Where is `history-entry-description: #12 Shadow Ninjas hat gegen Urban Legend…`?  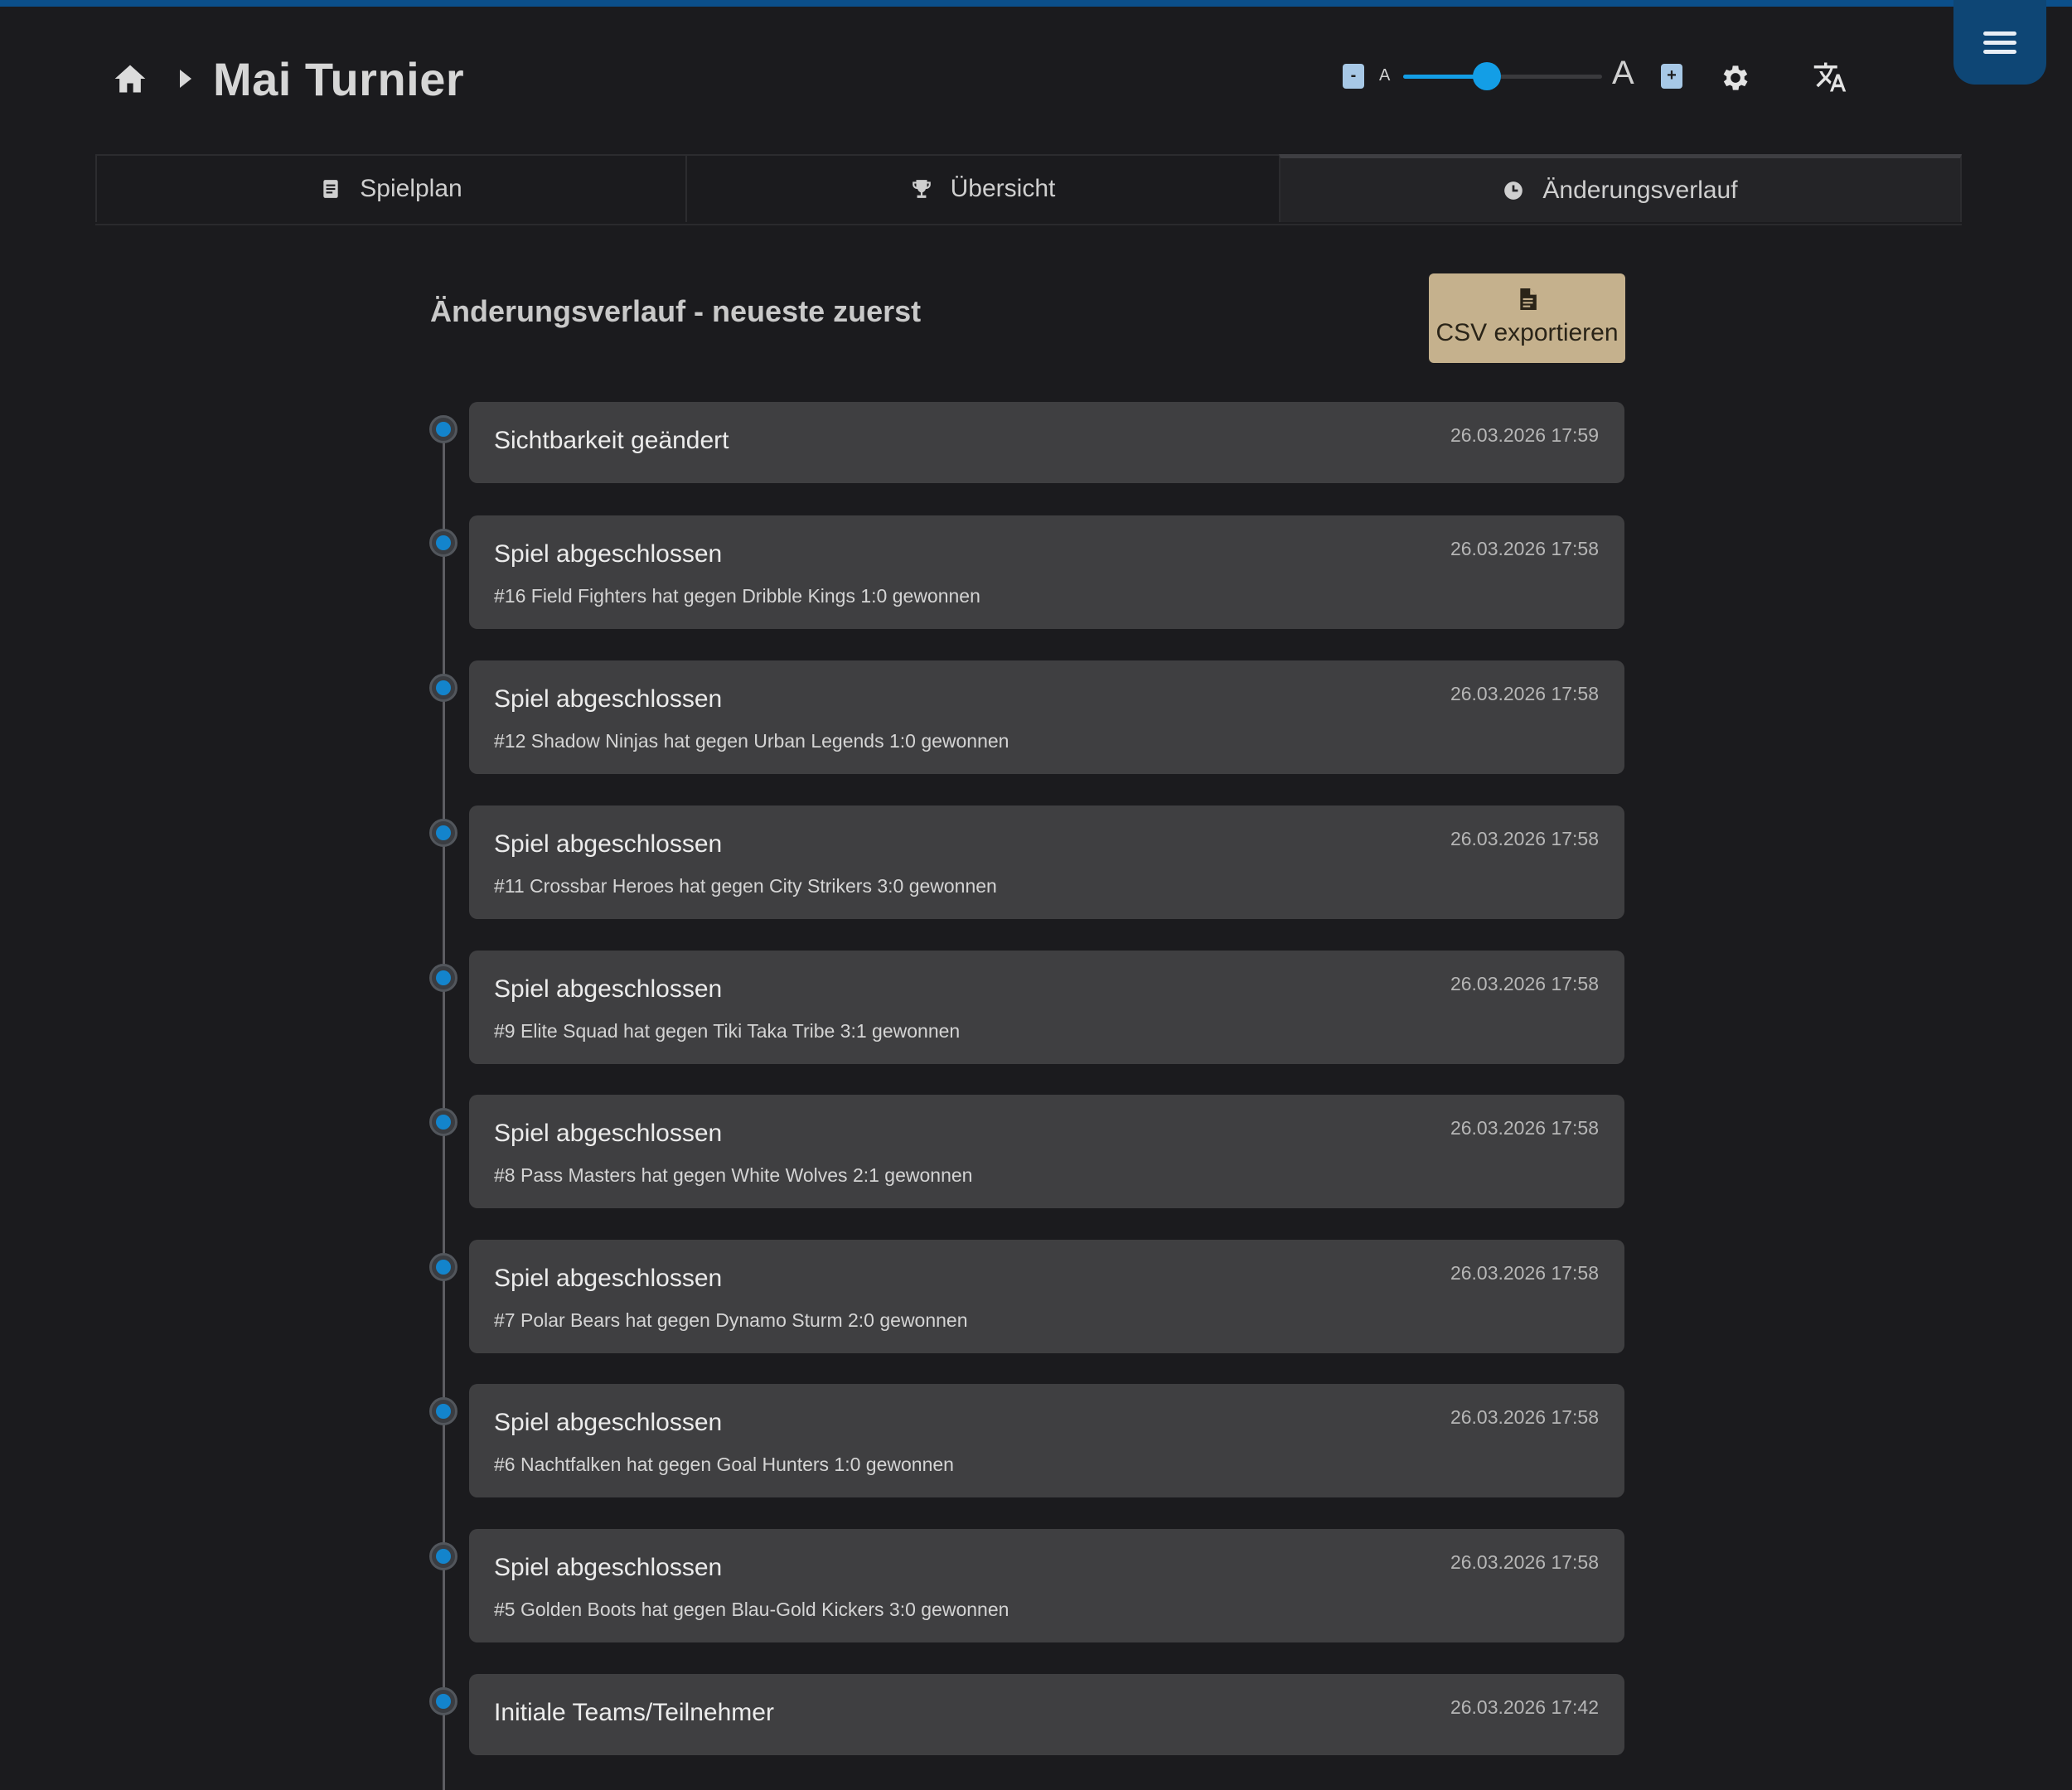
history-entry-description: #12 Shadow Ninjas hat gegen Urban Legend… is located at coordinates (751, 741).